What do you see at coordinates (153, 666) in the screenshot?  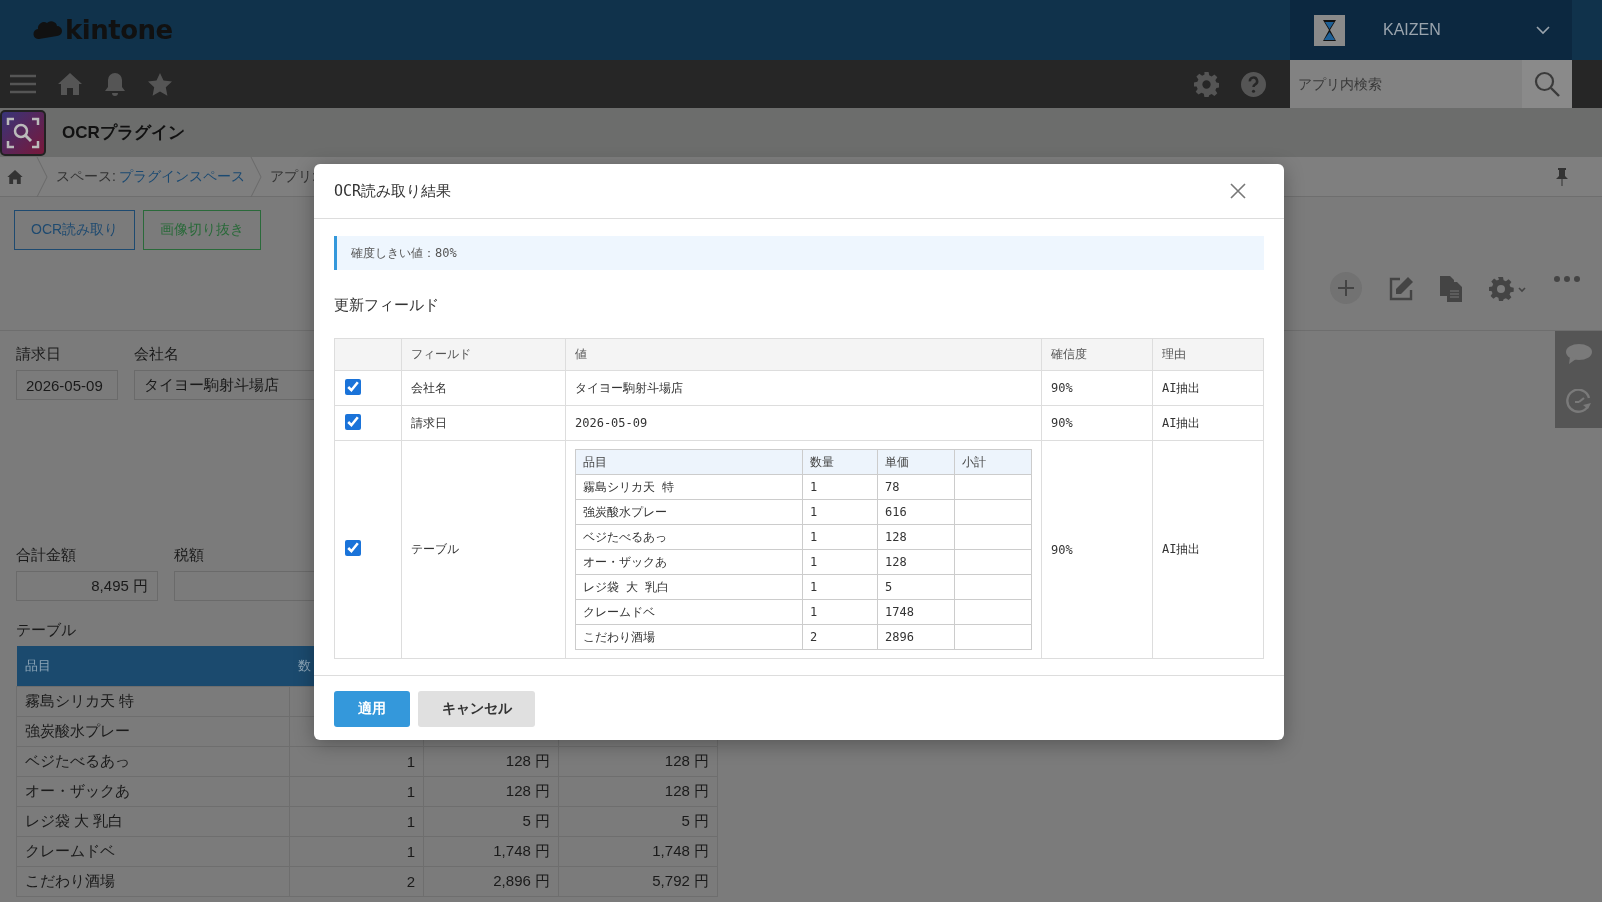 I see `column-header: 品目` at bounding box center [153, 666].